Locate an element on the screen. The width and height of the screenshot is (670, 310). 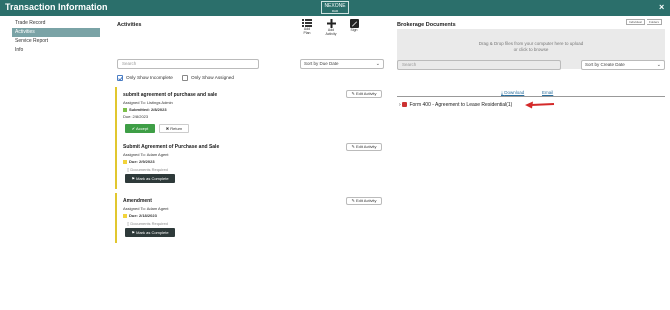
accept-label: Accept is located at coordinates (142, 128).